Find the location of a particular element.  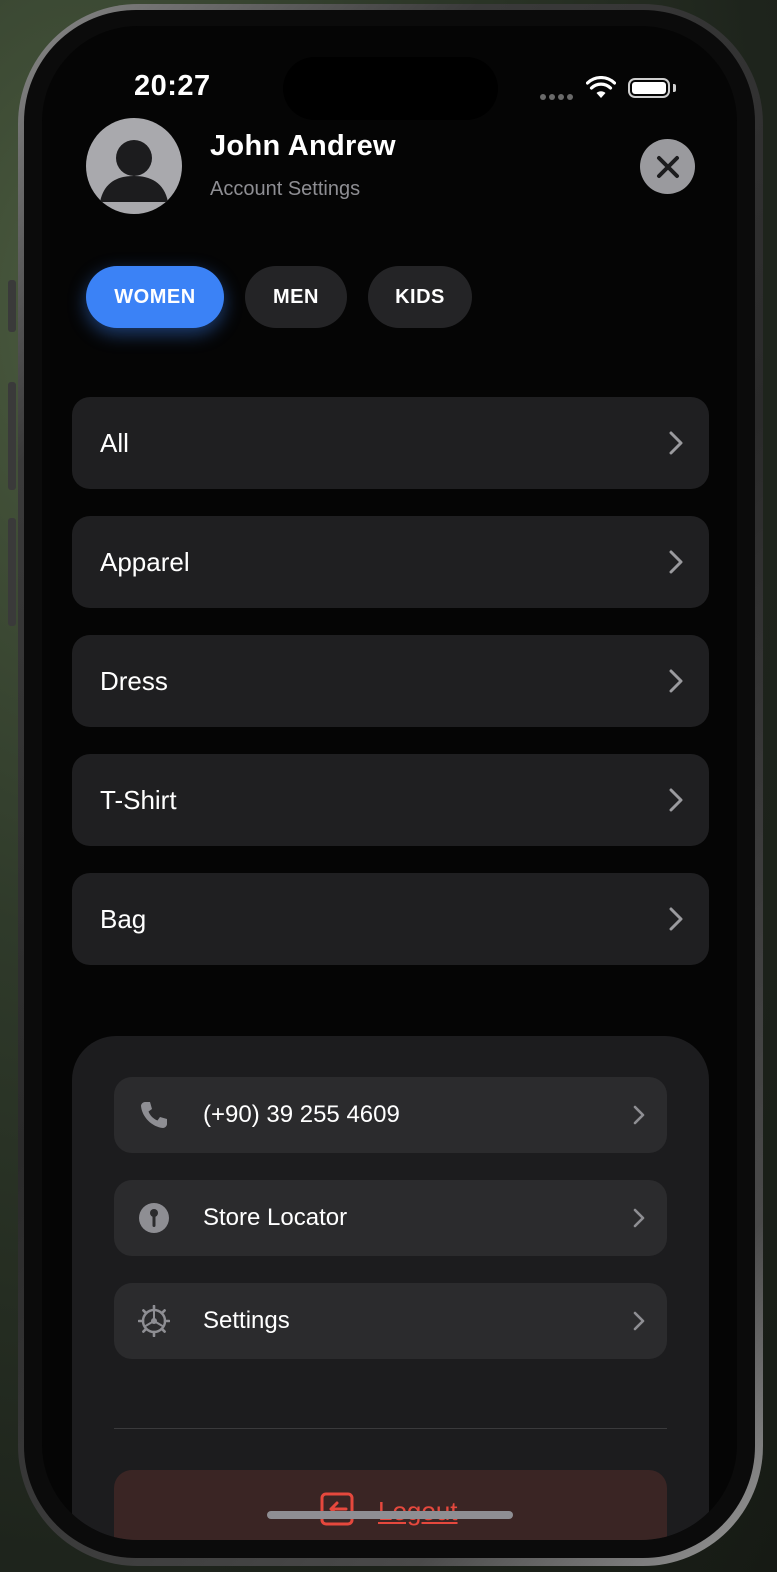

category-row-all: All is located at coordinates (390, 443).